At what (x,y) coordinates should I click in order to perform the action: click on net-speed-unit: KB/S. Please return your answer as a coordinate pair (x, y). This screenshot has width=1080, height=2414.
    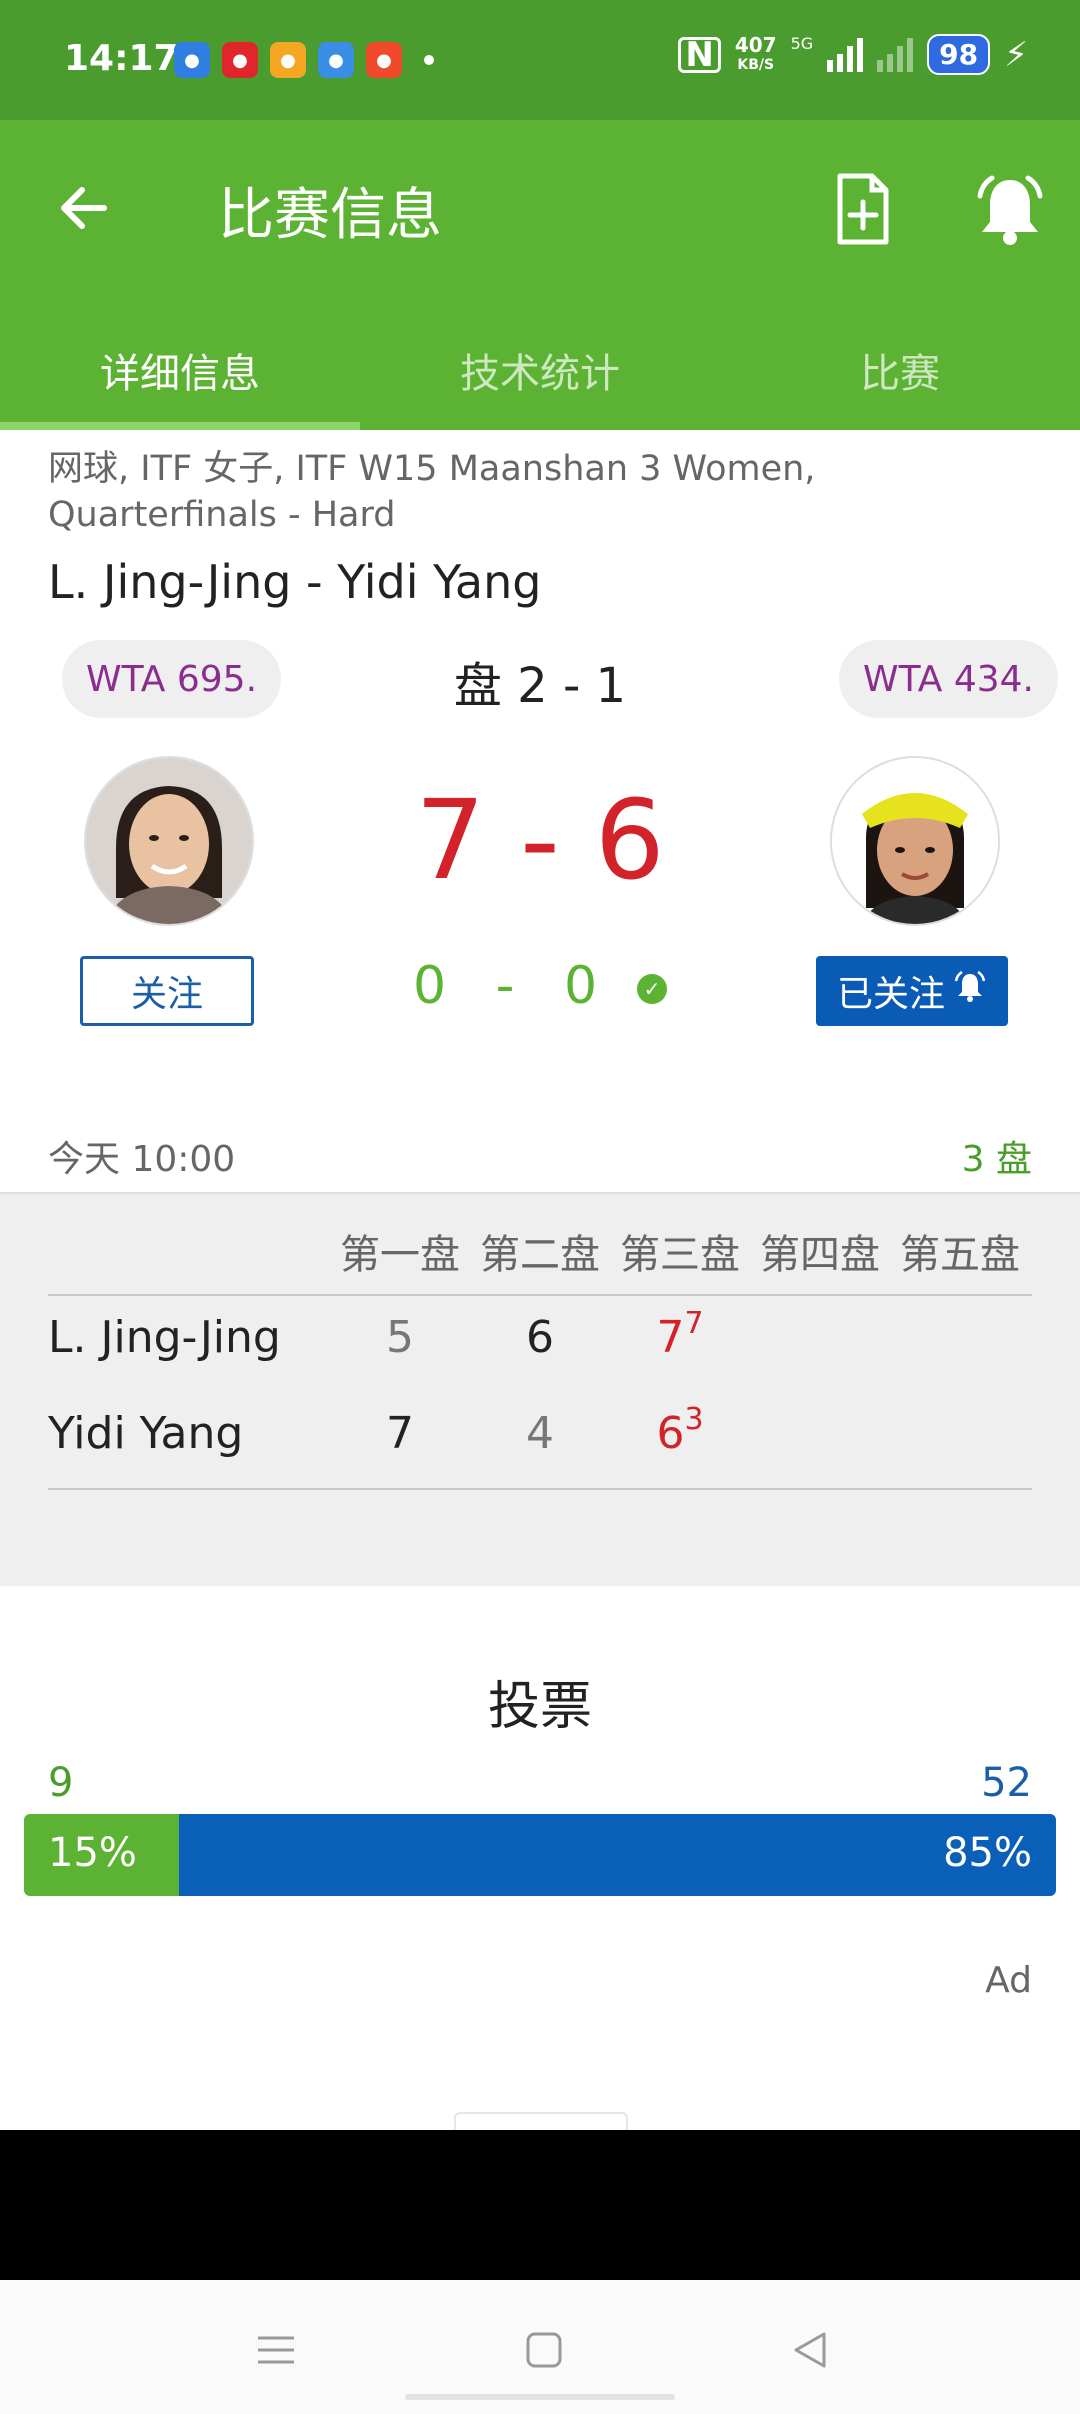
    Looking at the image, I should click on (756, 64).